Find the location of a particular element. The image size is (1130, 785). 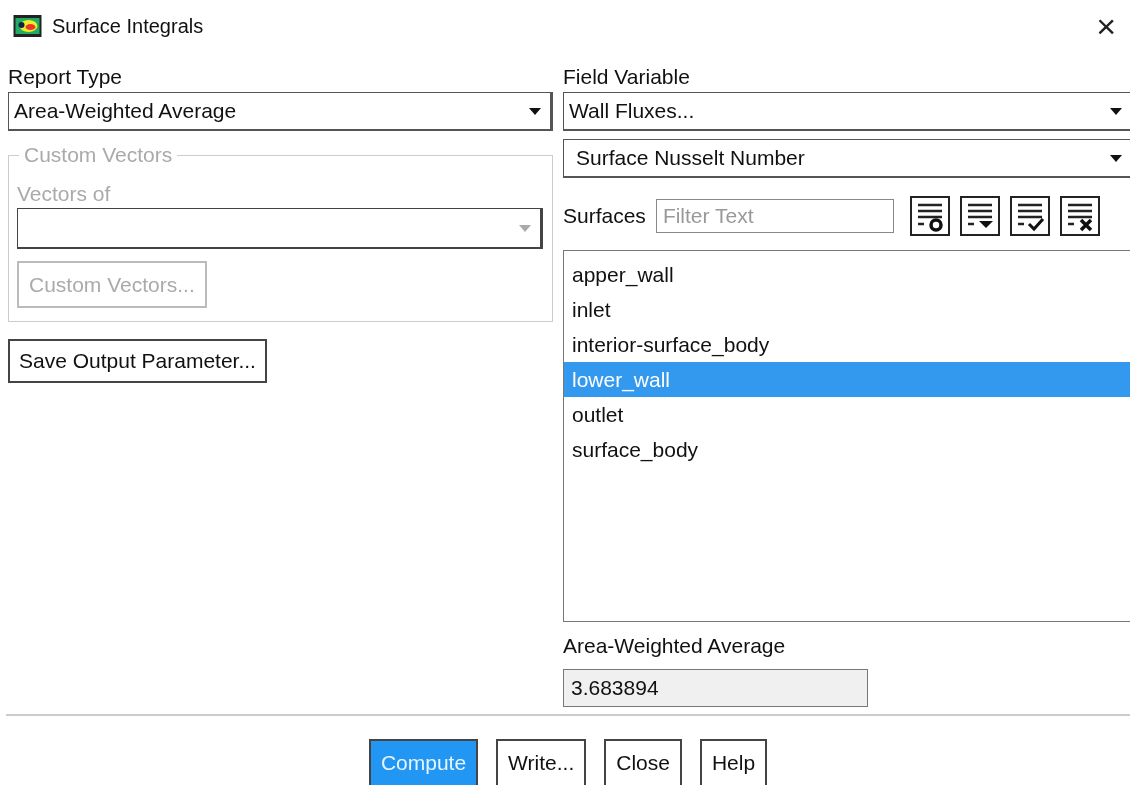

report-type-label: Report Type is located at coordinates (65, 77).